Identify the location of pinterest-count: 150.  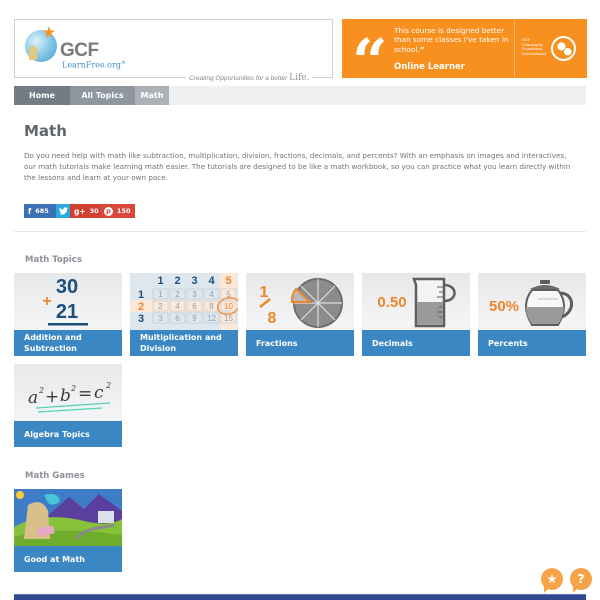
(124, 211).